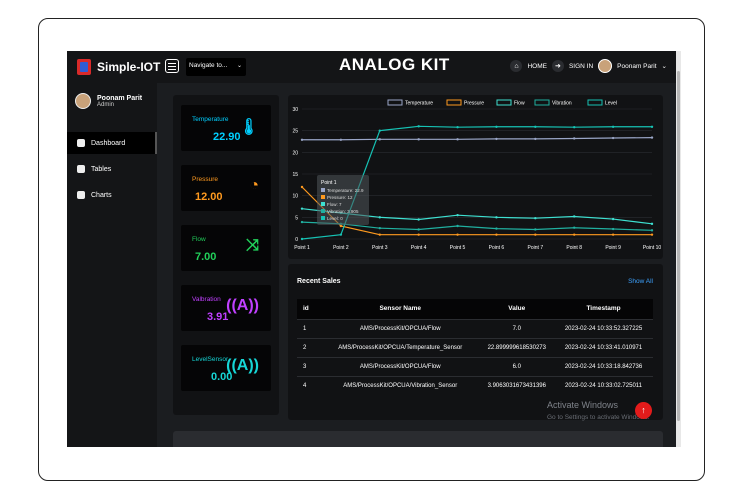  What do you see at coordinates (557, 66) in the screenshot?
I see `signin-icon: ➜` at bounding box center [557, 66].